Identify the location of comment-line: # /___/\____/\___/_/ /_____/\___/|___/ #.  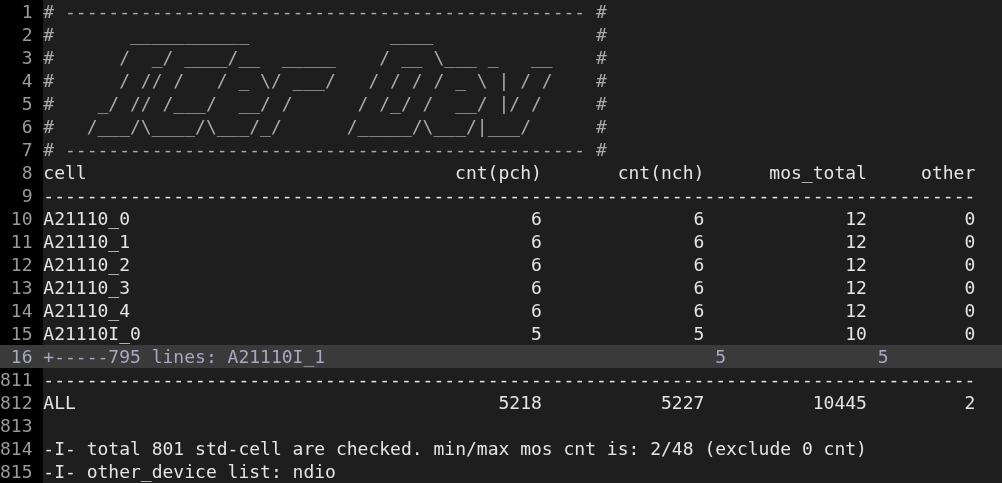
(325, 126).